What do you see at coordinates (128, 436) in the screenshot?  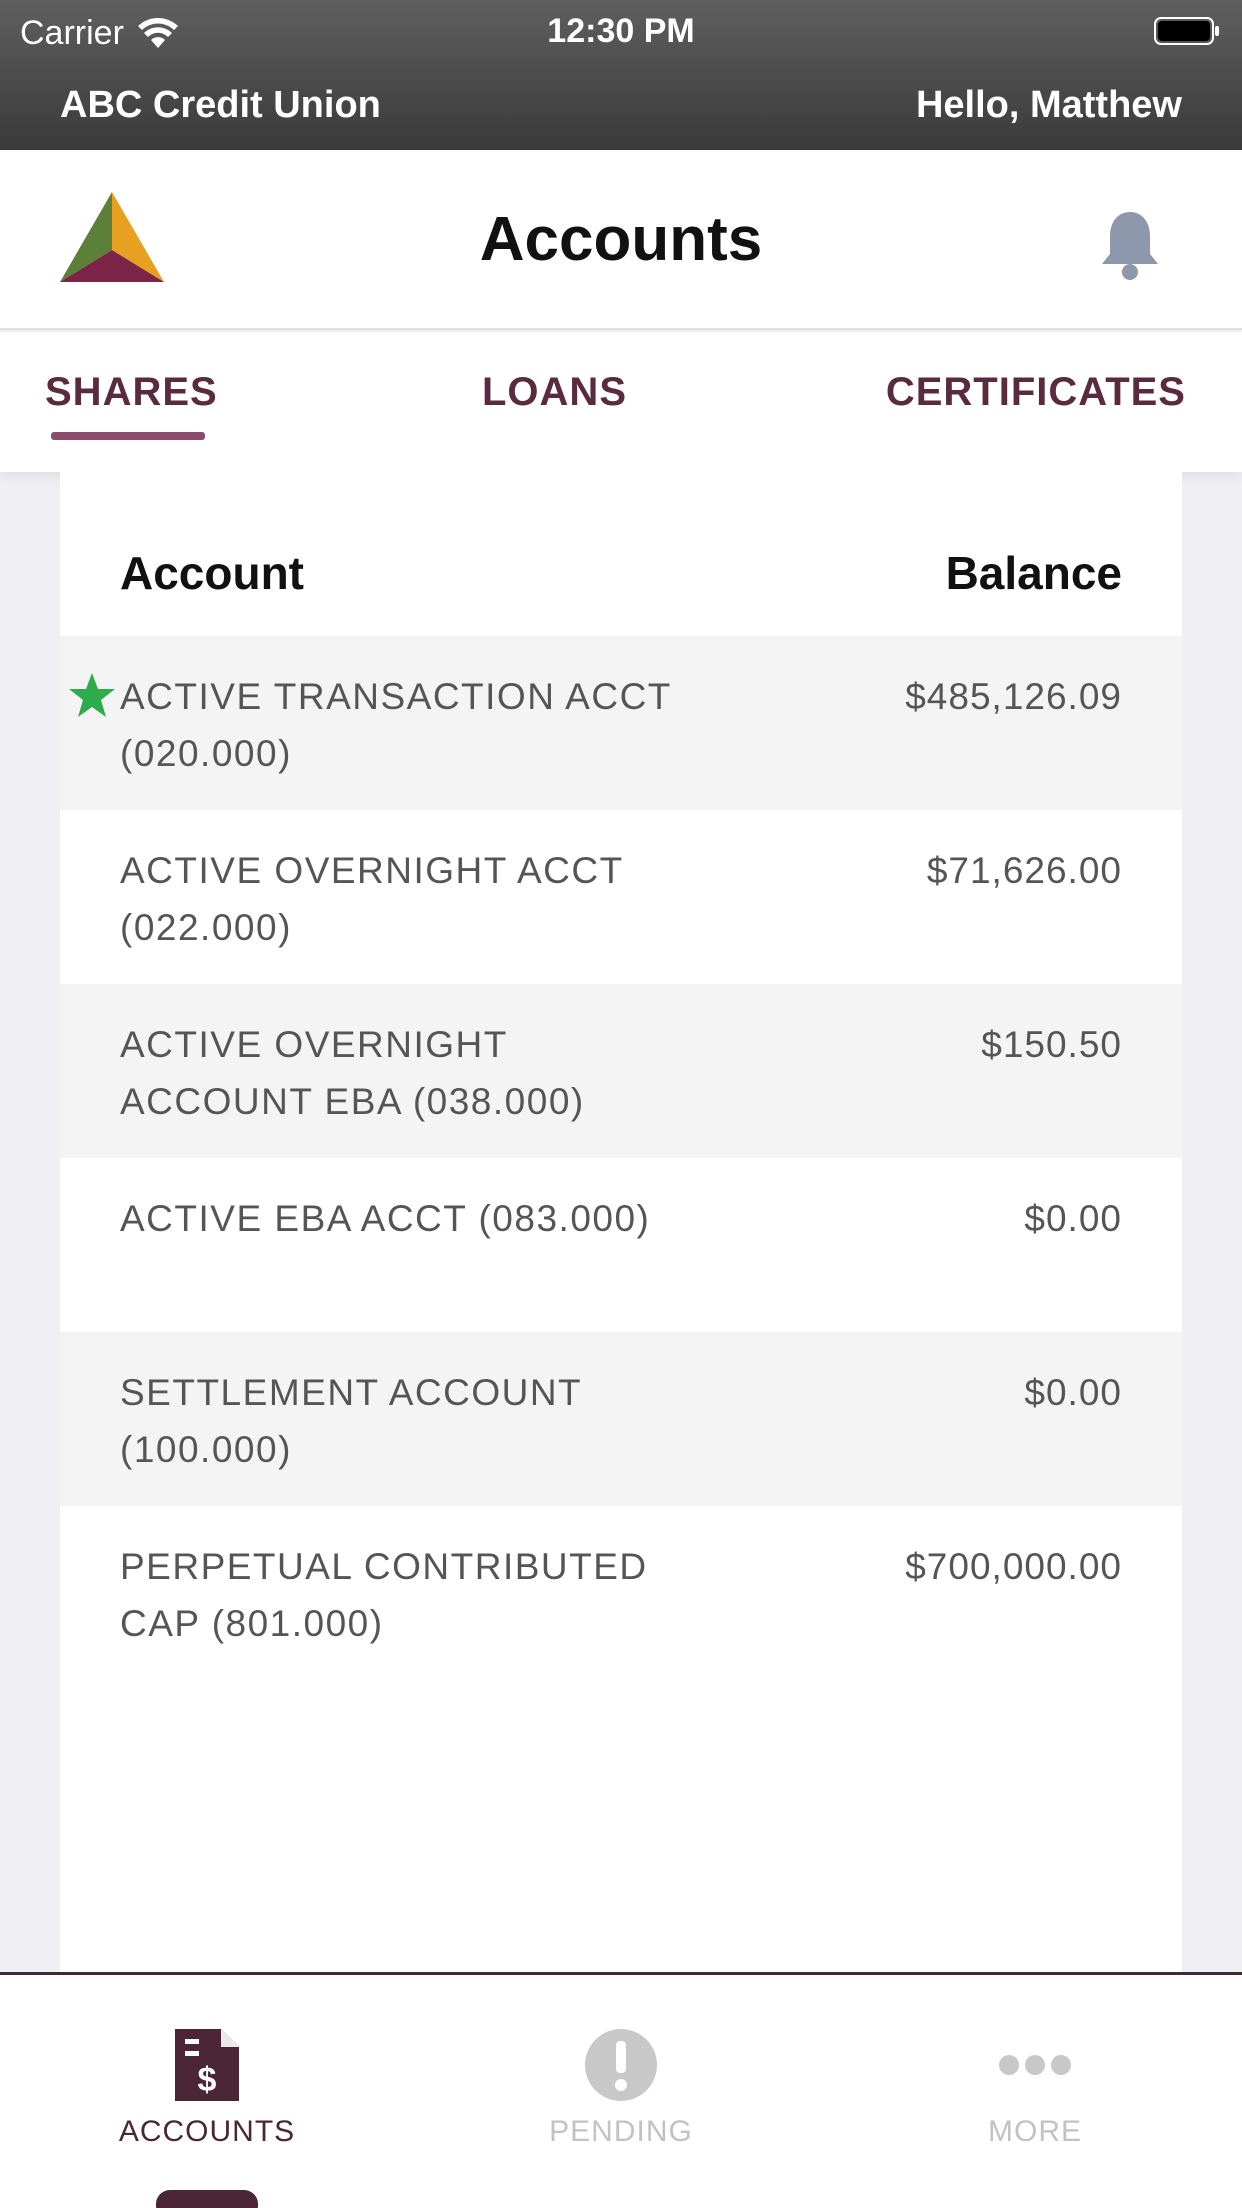 I see `selected-tab-indicator` at bounding box center [128, 436].